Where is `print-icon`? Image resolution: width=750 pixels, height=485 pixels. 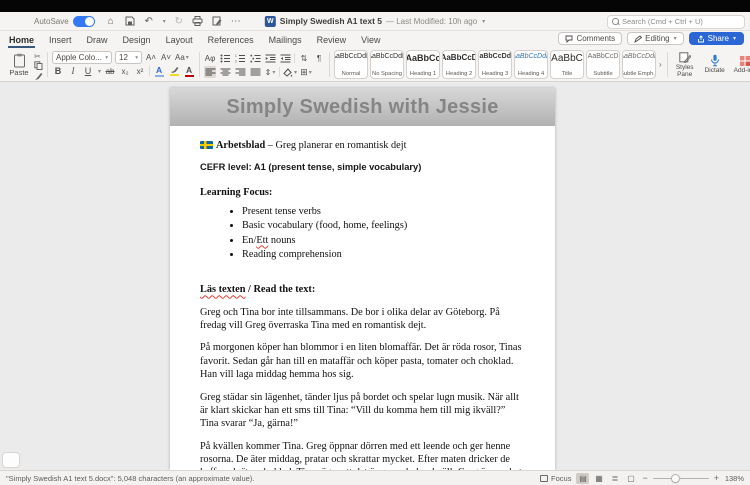
print-icon is located at coordinates (198, 21).